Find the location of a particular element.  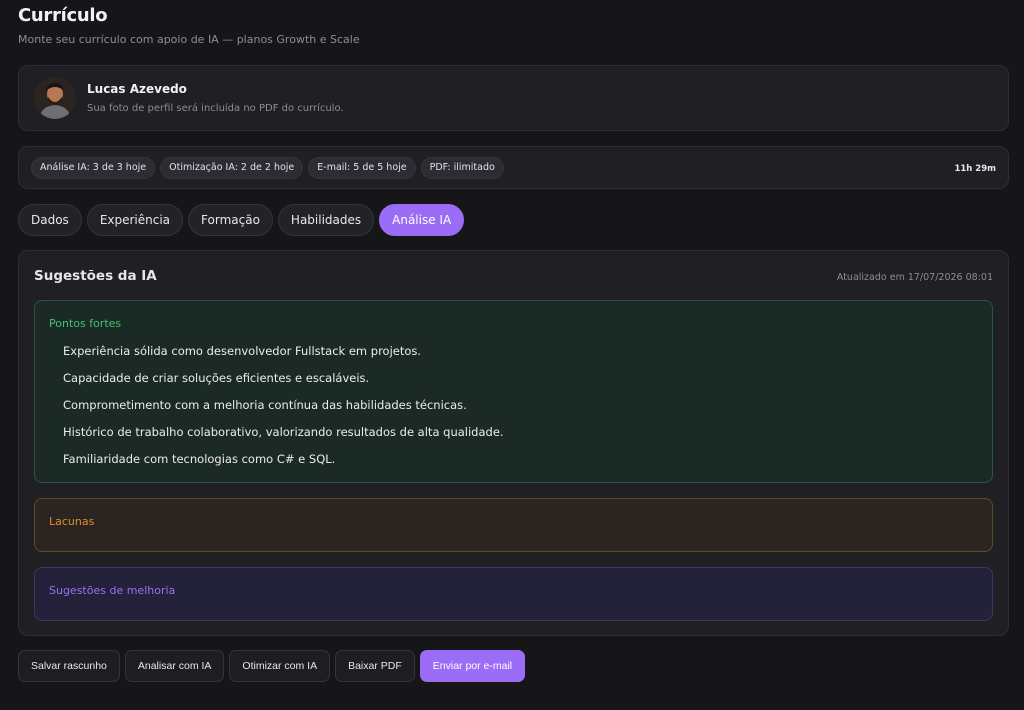

send-email-button: Enviar por e-mail is located at coordinates (472, 666).